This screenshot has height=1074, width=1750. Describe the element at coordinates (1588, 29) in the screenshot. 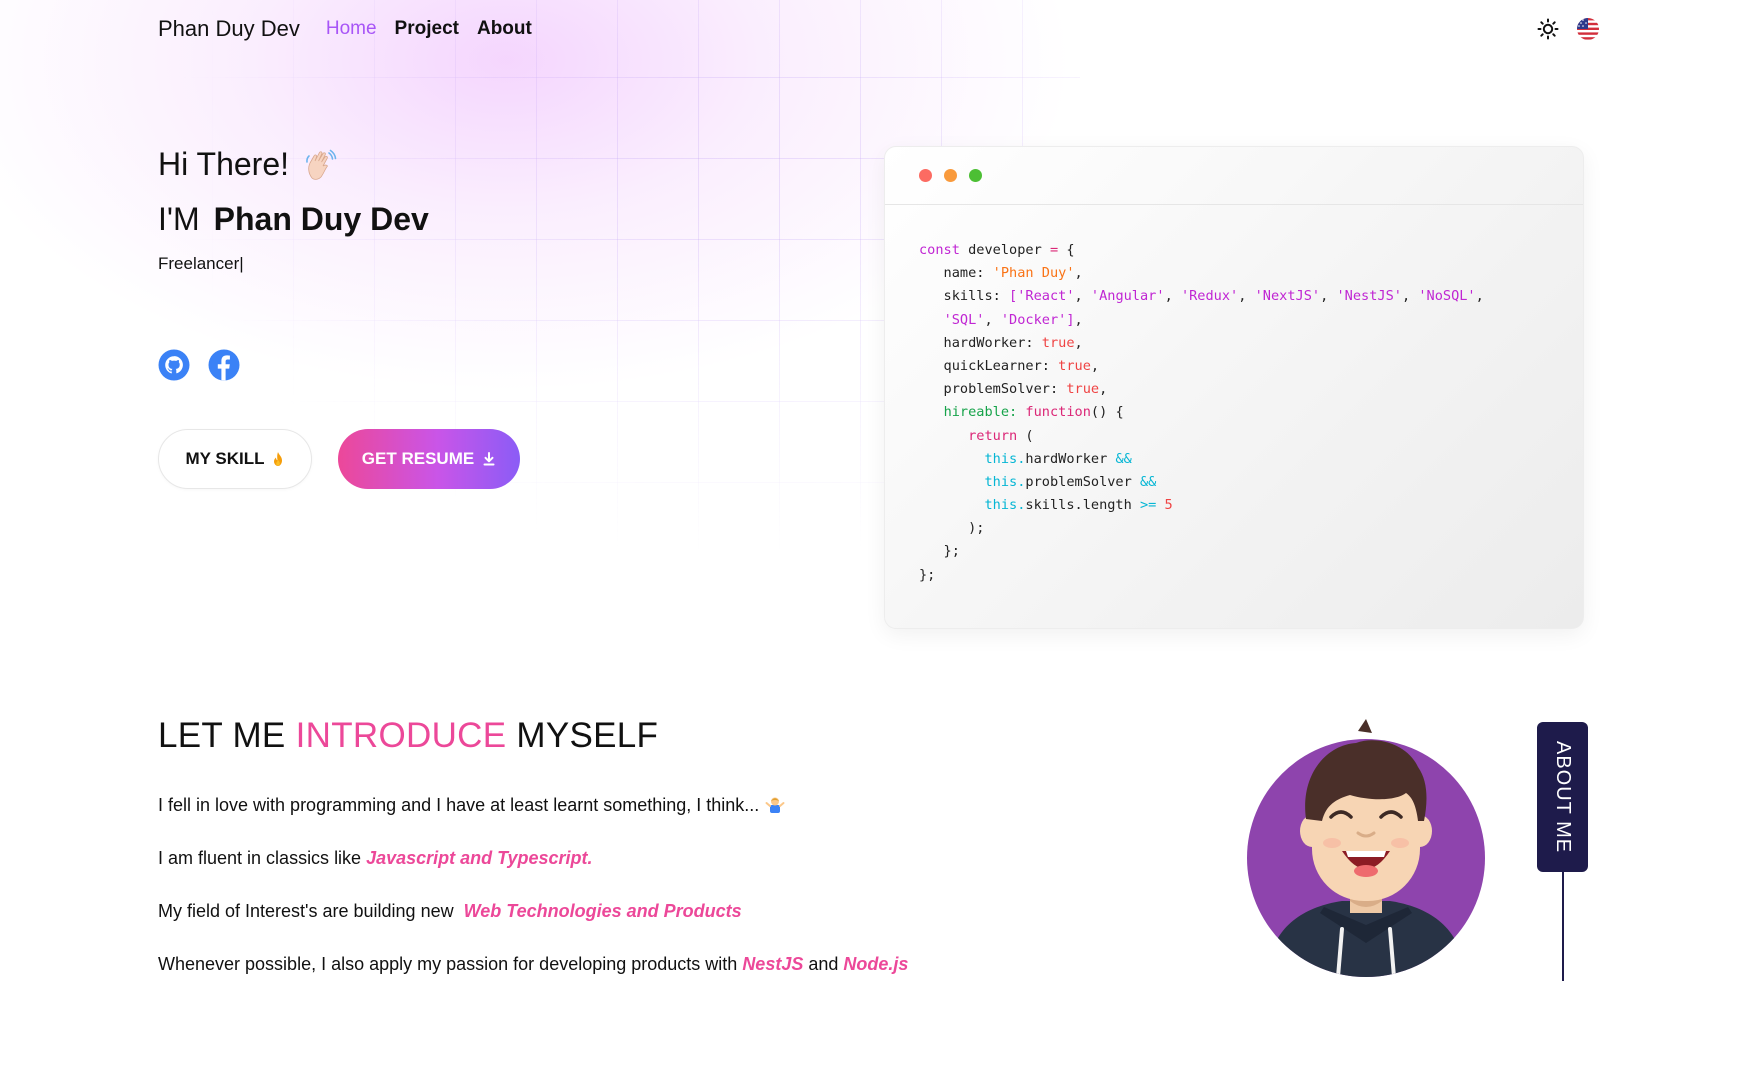

I see `us-flag-icon` at that location.